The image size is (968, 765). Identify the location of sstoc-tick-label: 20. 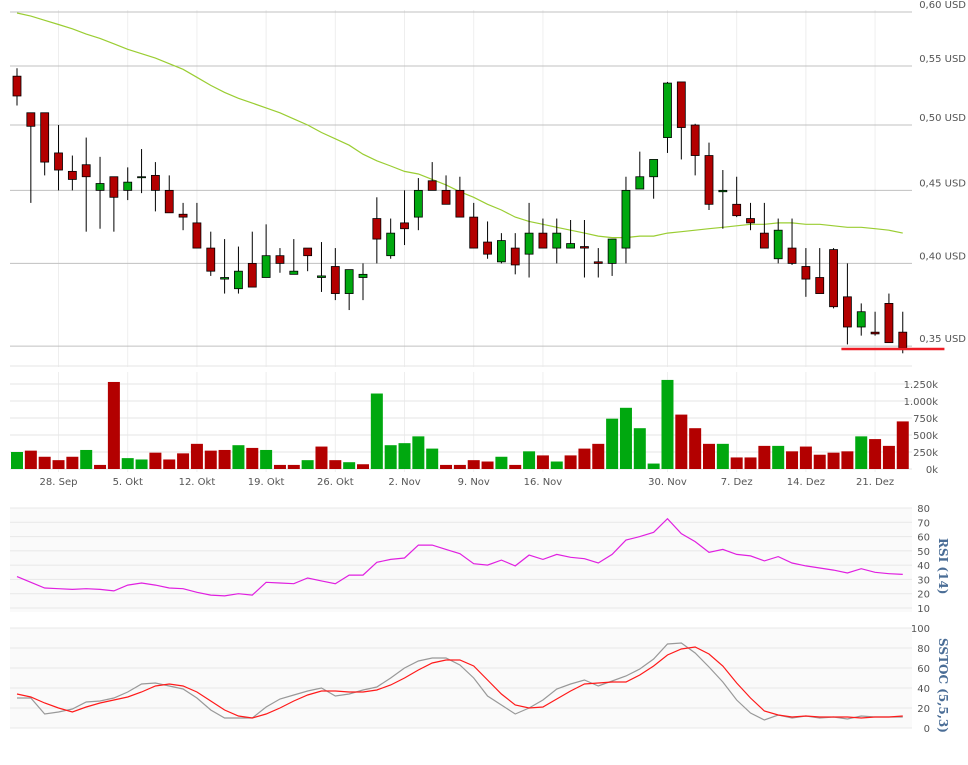
(923, 709).